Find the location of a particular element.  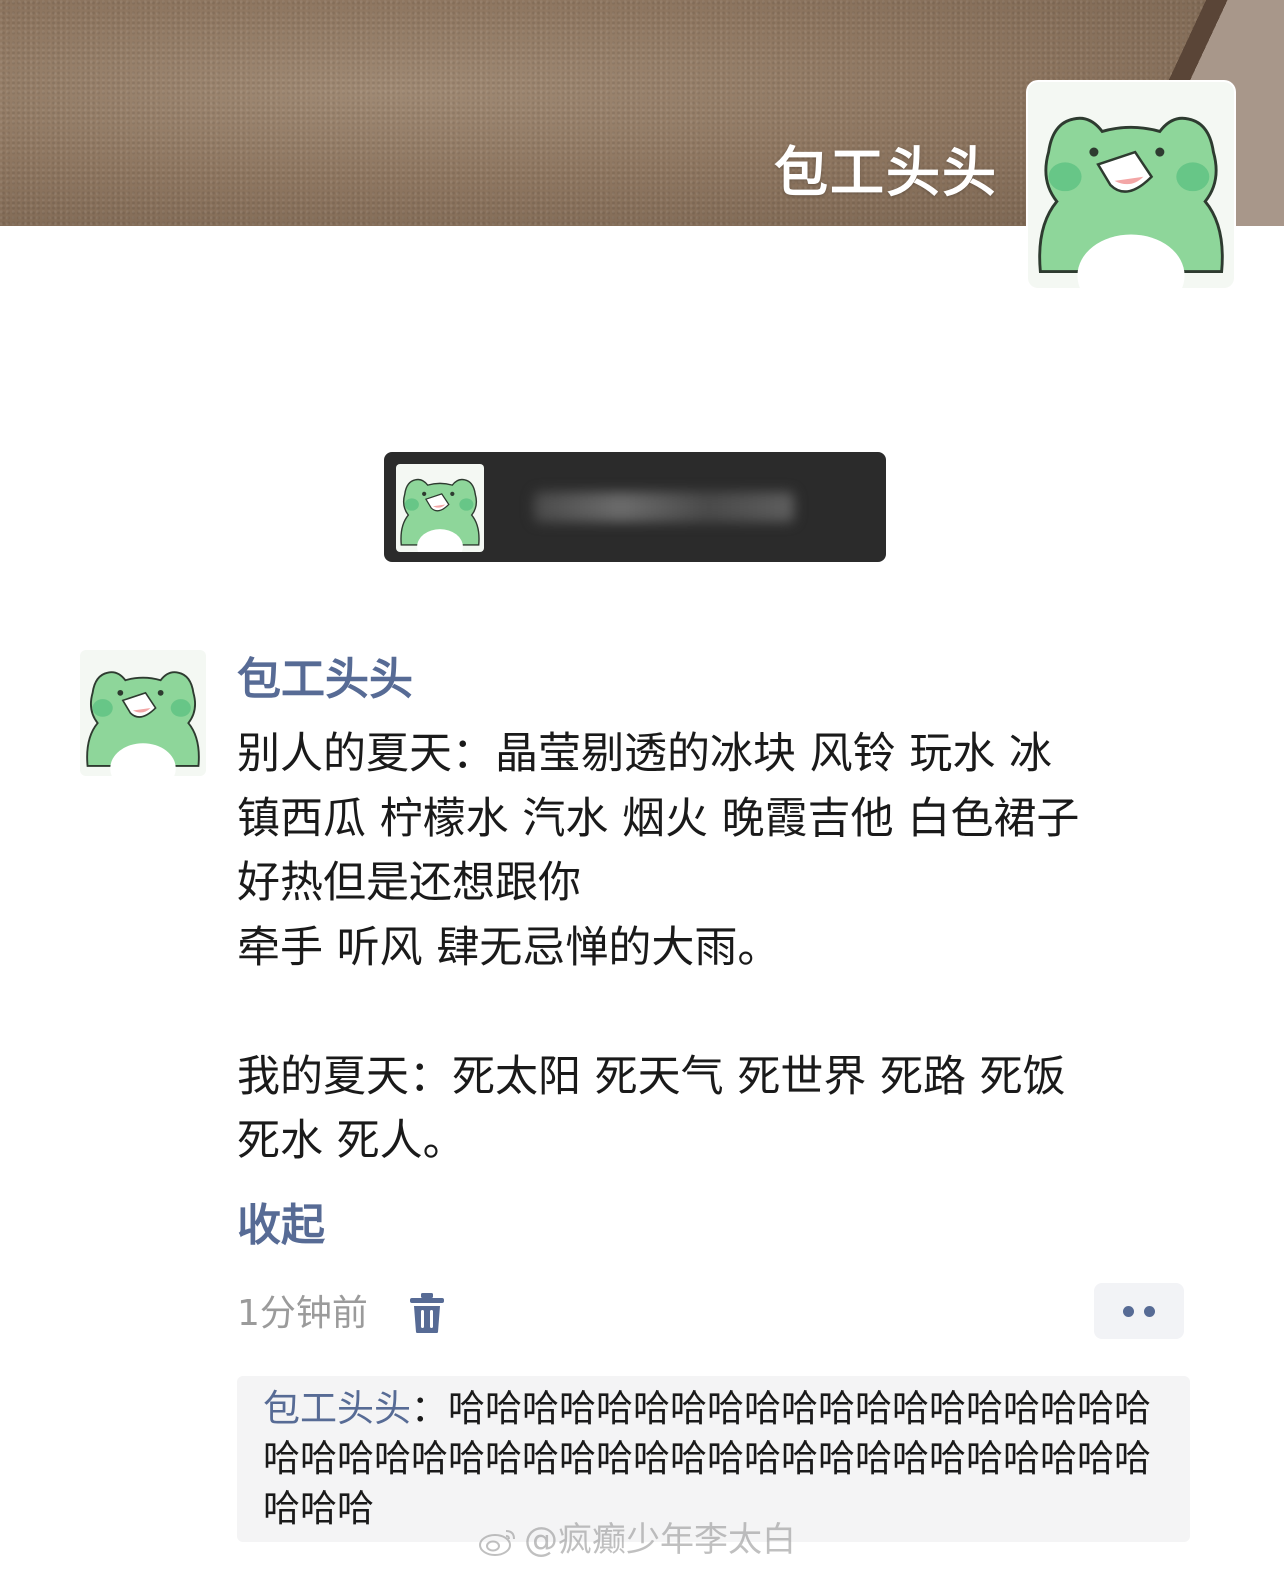

comment-author: 包工头头 is located at coordinates (337, 1408).